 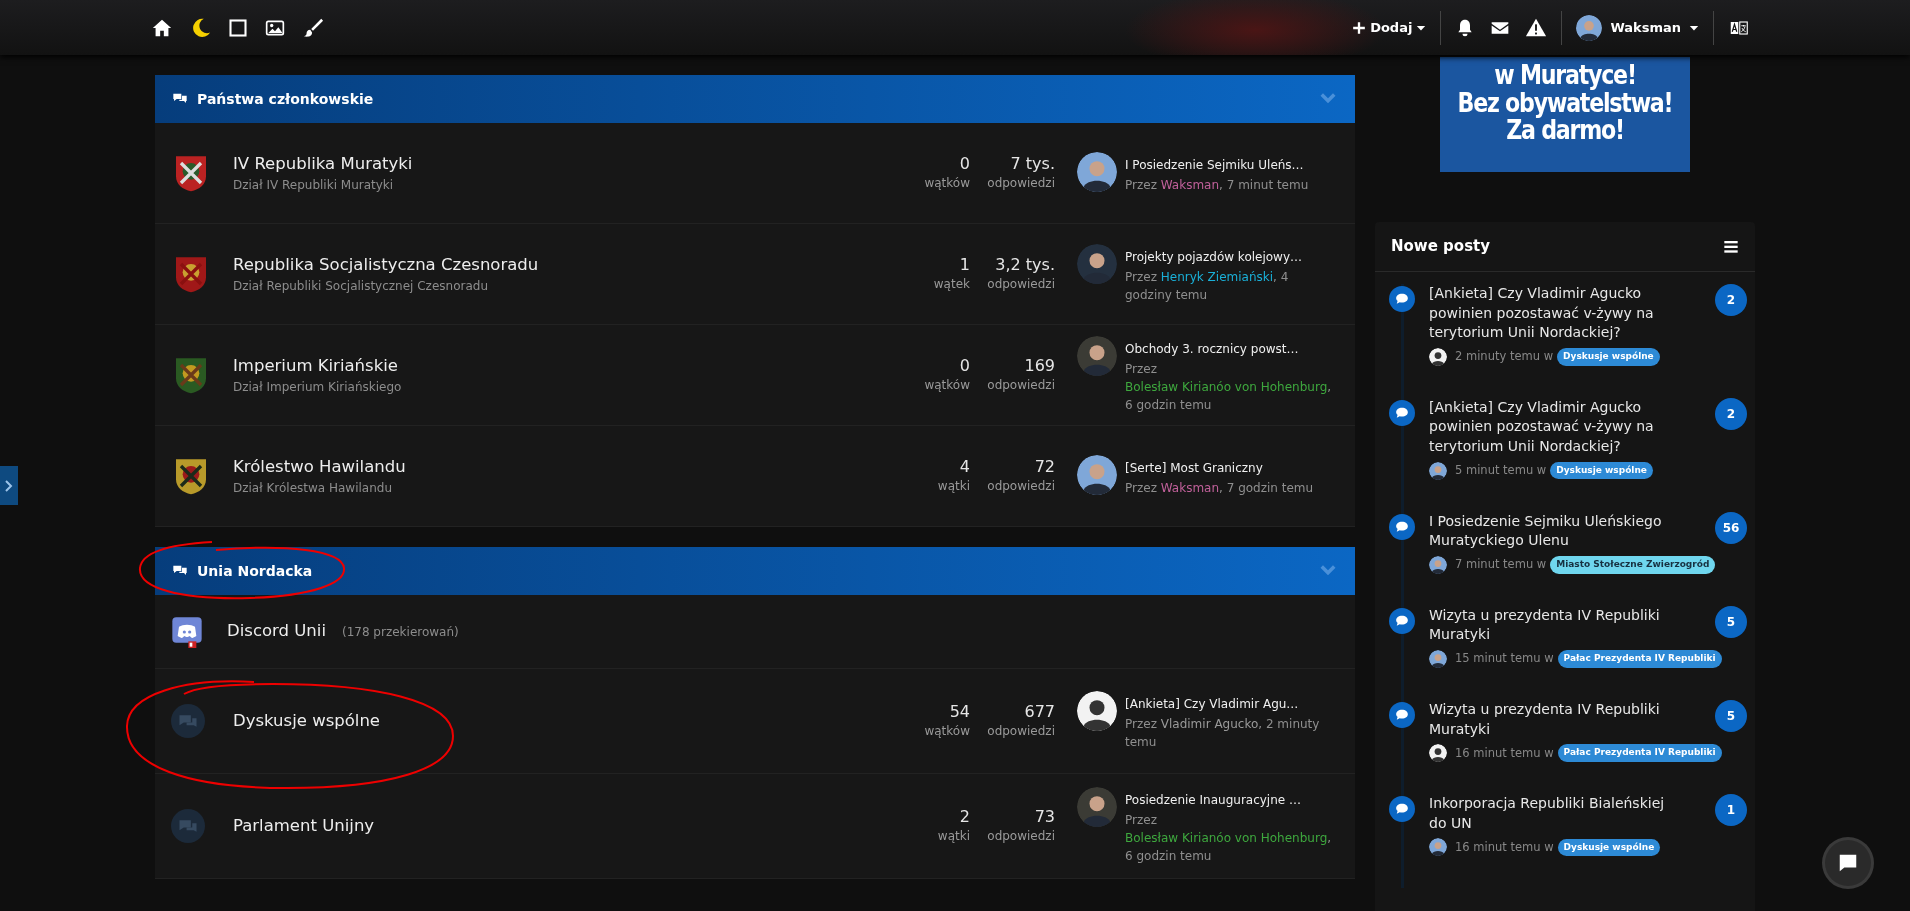 I want to click on post-count: 169, so click(x=1039, y=366).